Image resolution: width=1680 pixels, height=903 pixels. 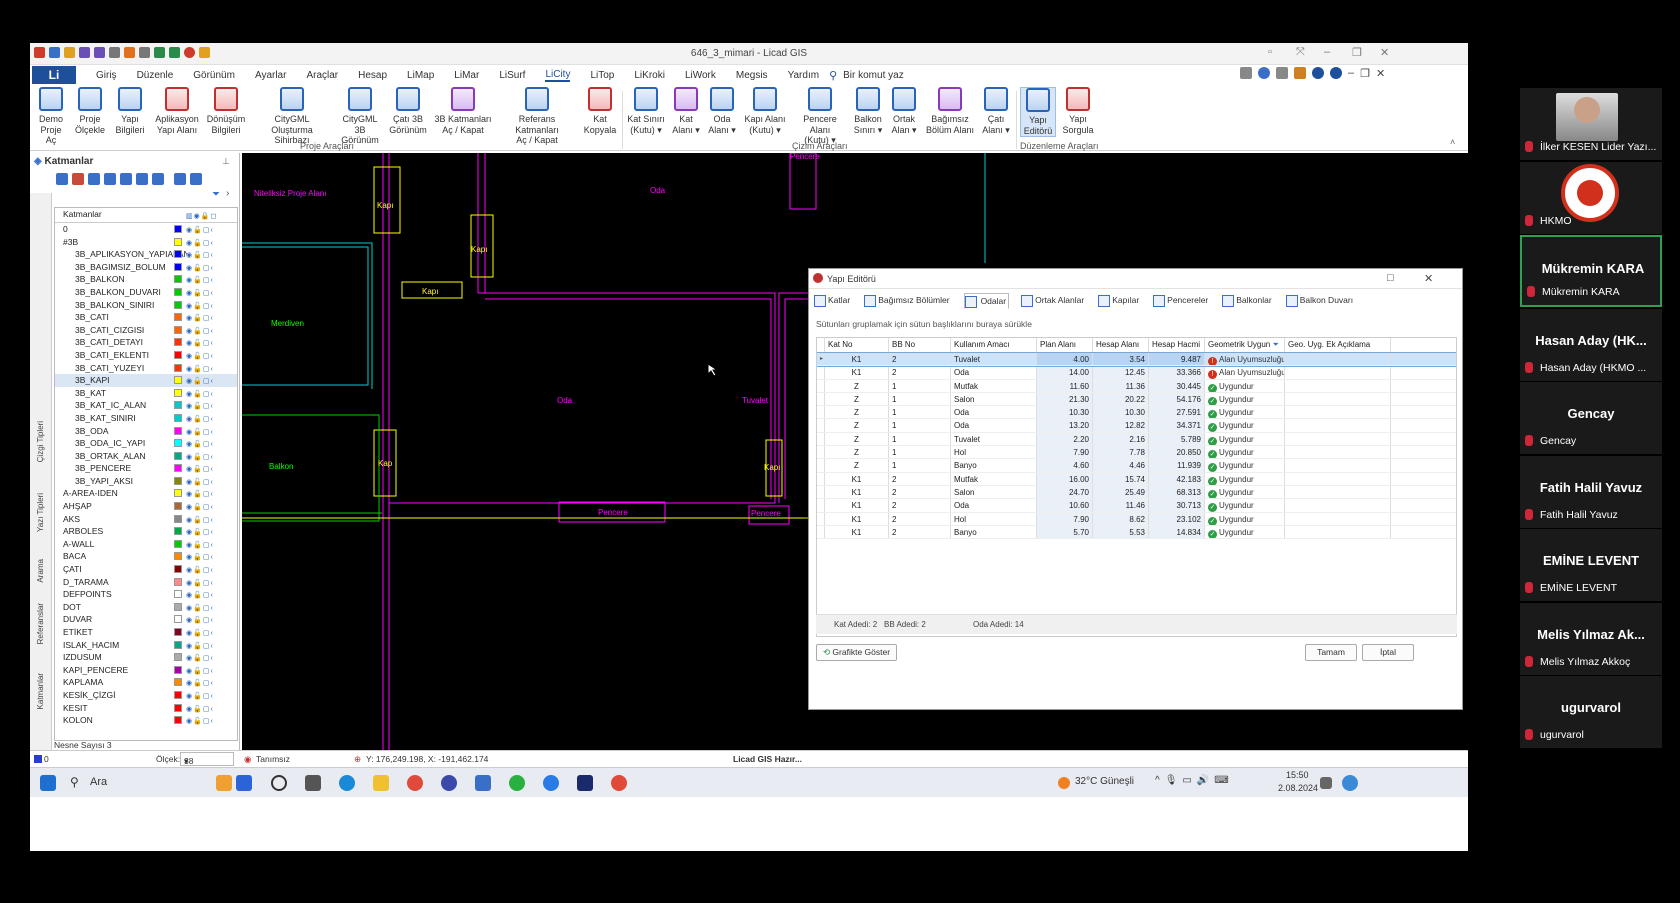 What do you see at coordinates (466, 75) in the screenshot?
I see `menu-limar: LiMar` at bounding box center [466, 75].